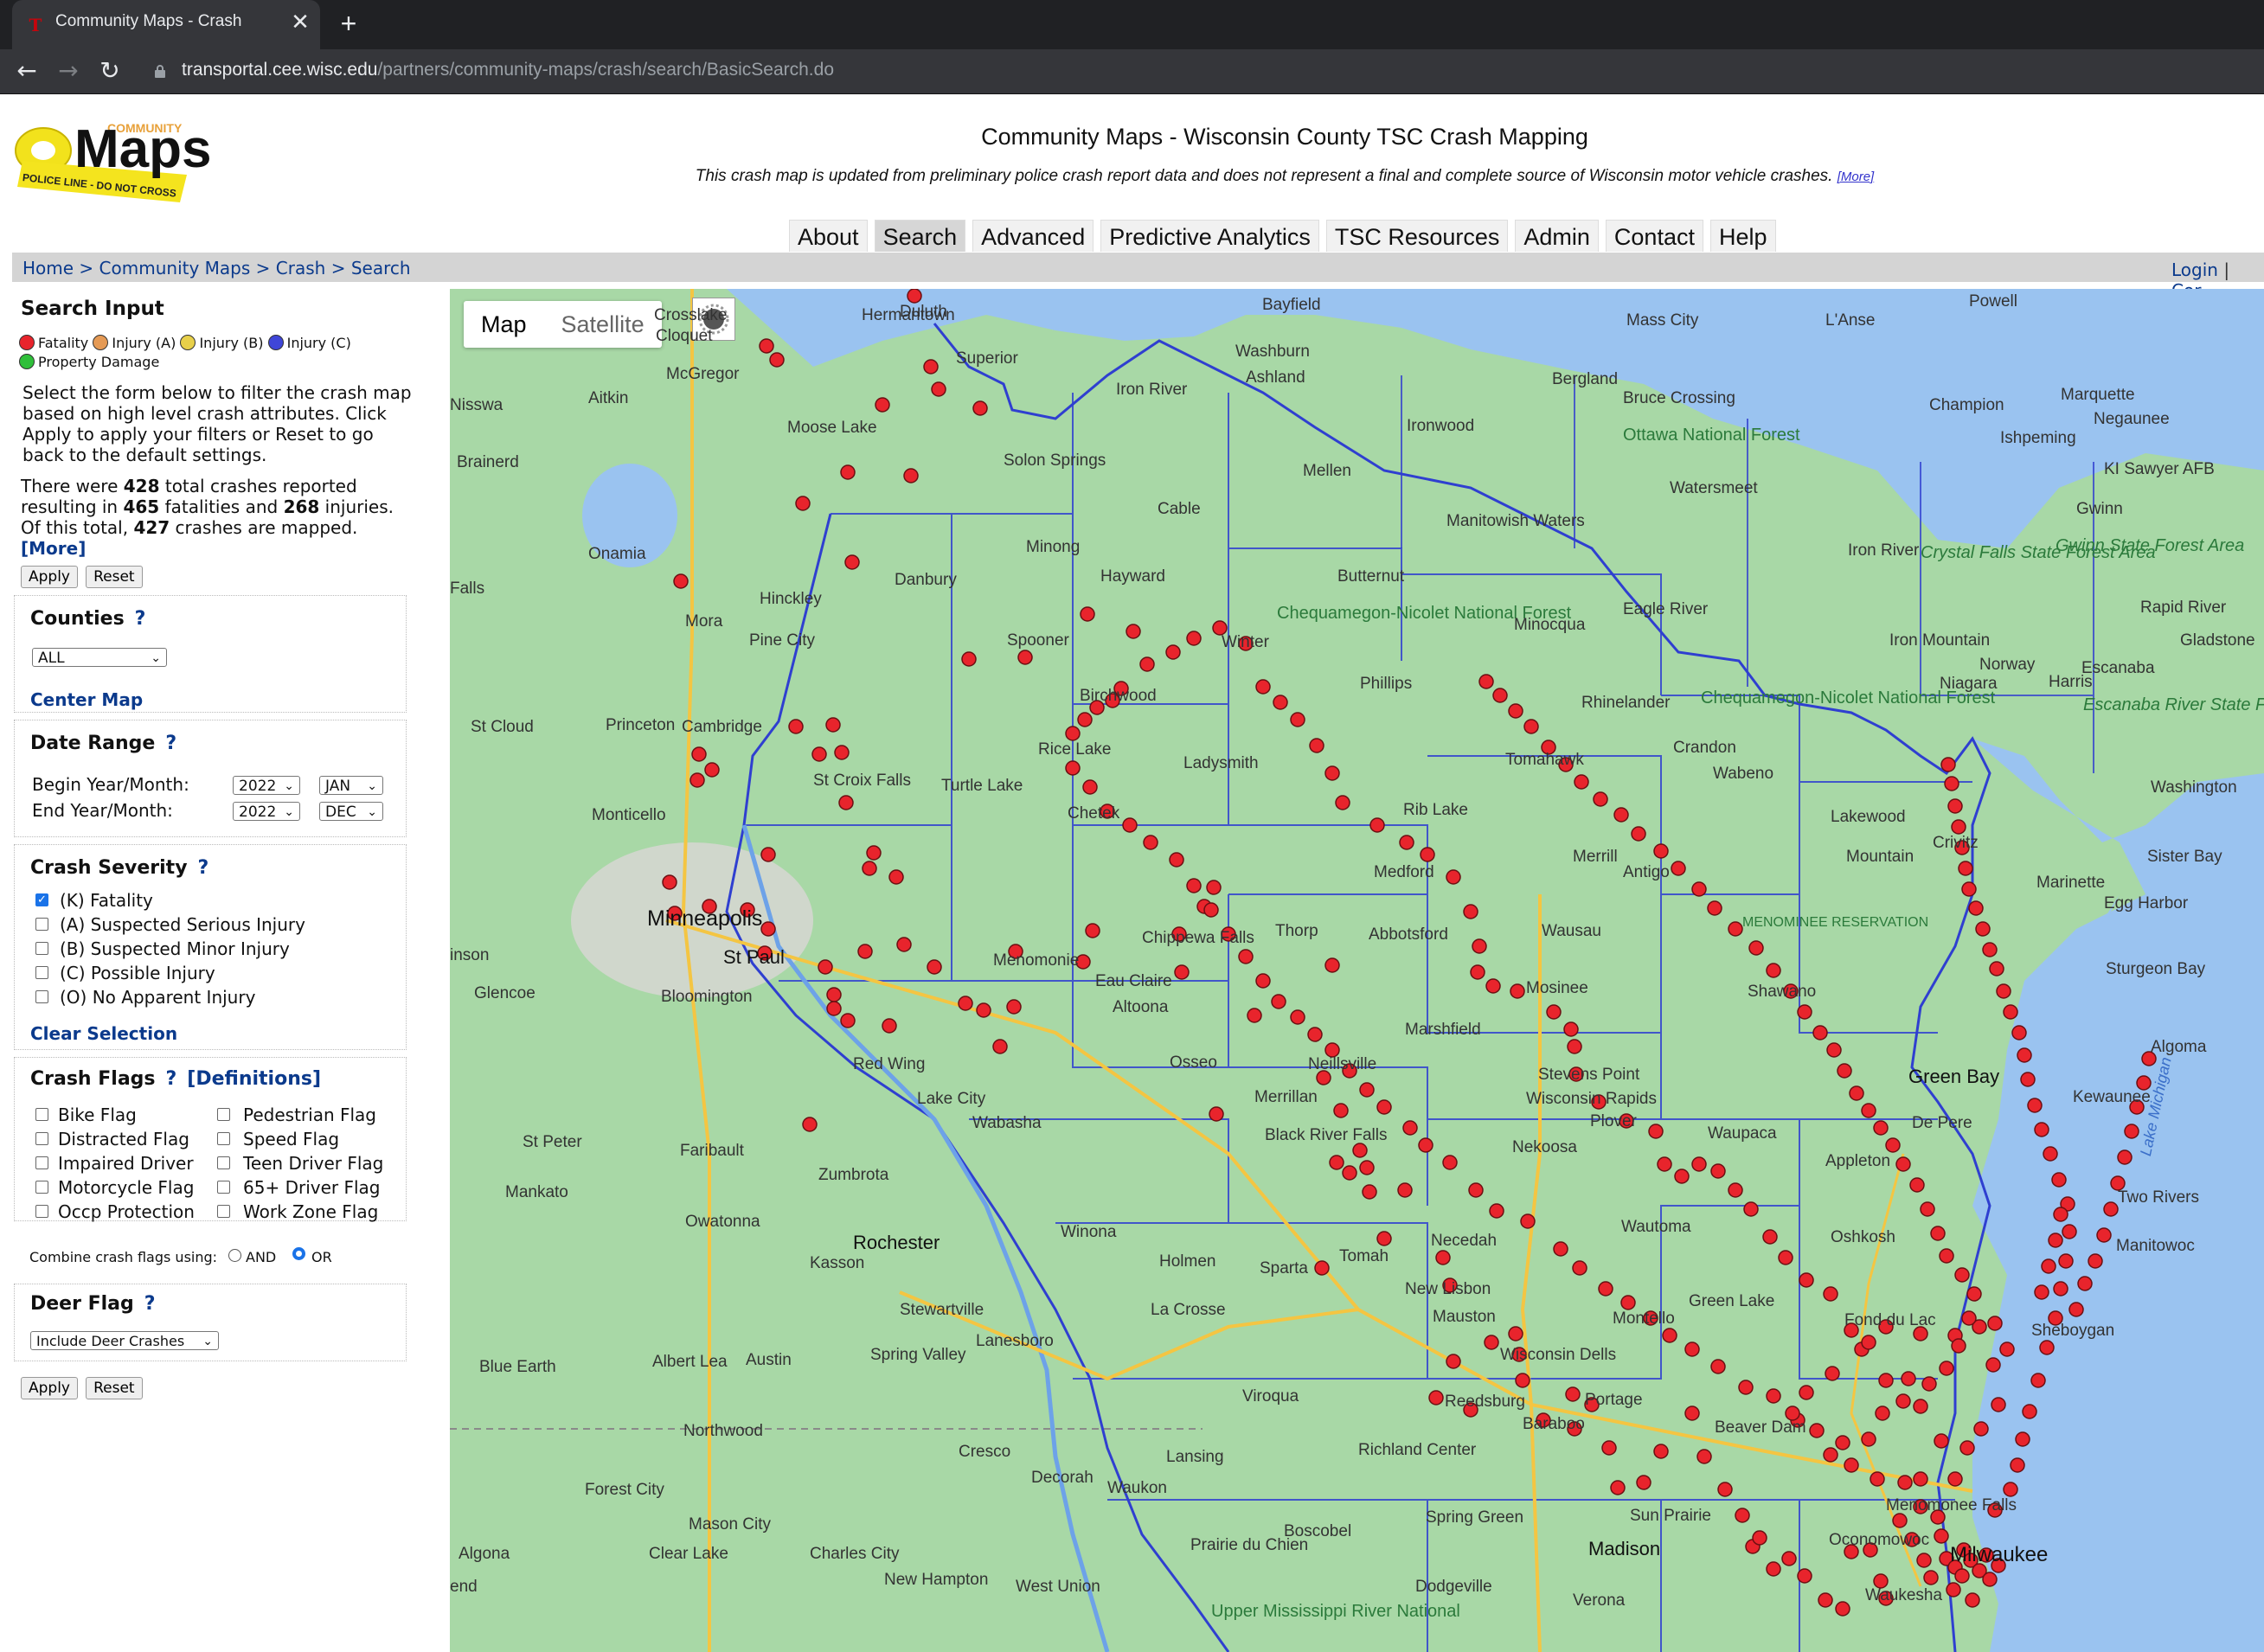  Describe the element at coordinates (203, 868) in the screenshot. I see `severity-help-icon: ?` at that location.